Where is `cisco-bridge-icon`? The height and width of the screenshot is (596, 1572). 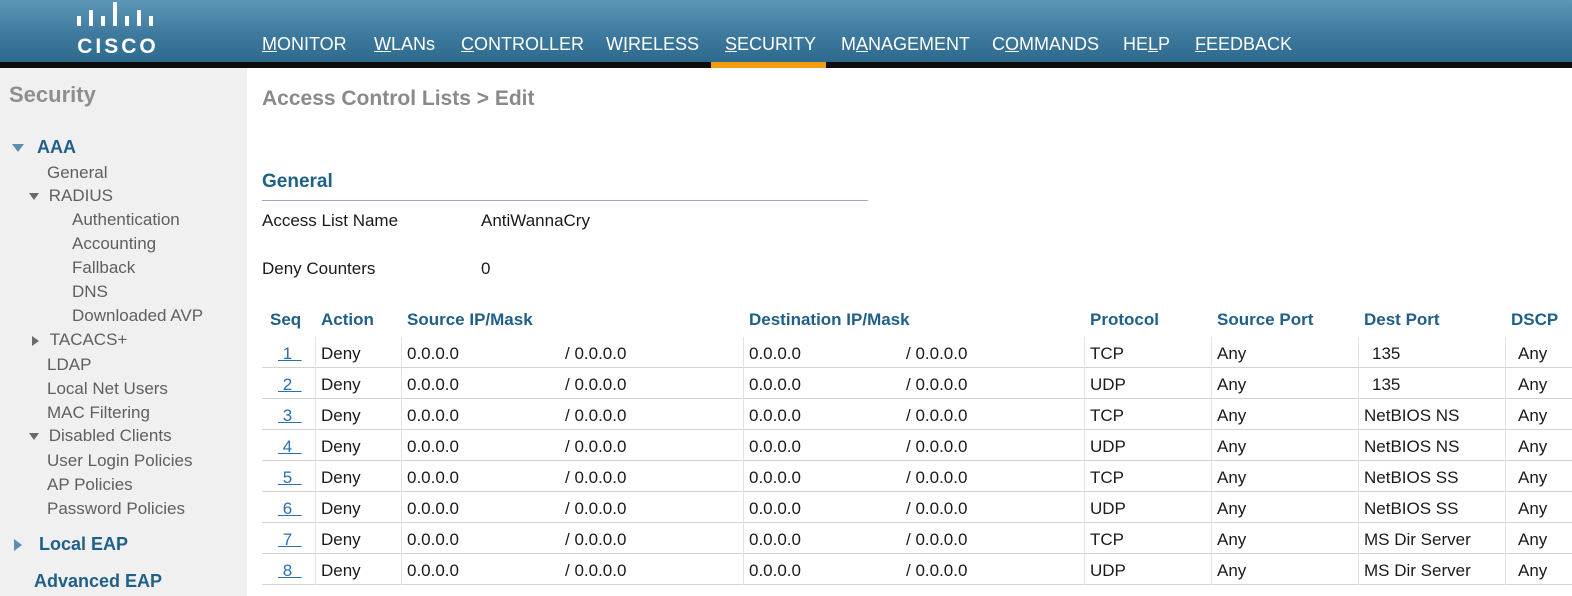 cisco-bridge-icon is located at coordinates (115, 14).